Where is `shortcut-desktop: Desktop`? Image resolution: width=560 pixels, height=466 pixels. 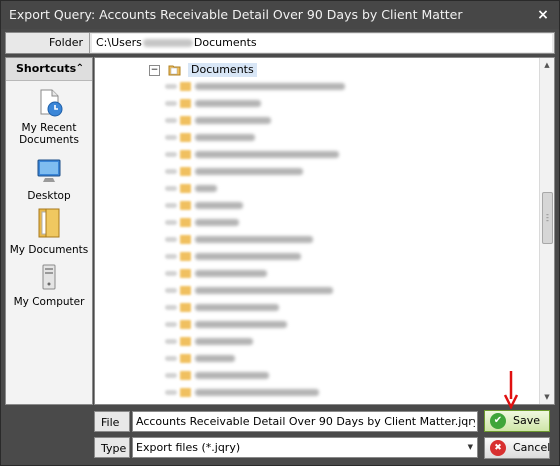
shortcut-desktop: Desktop is located at coordinates (49, 179).